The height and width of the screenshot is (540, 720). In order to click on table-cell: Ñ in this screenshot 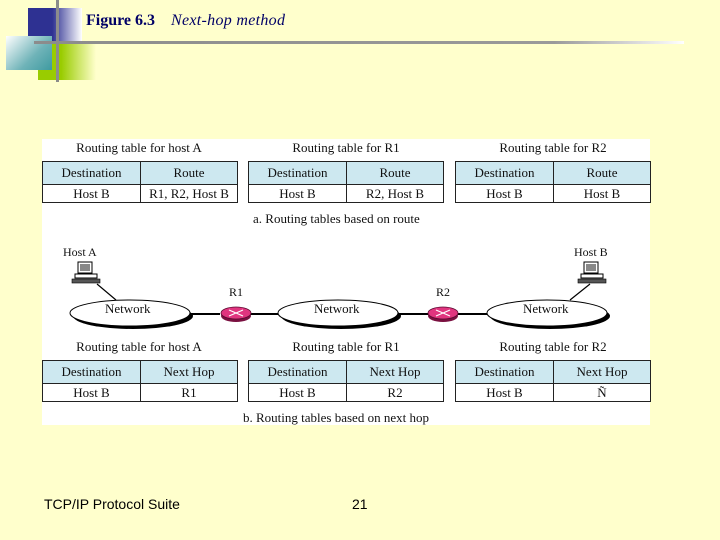, I will do `click(602, 392)`.